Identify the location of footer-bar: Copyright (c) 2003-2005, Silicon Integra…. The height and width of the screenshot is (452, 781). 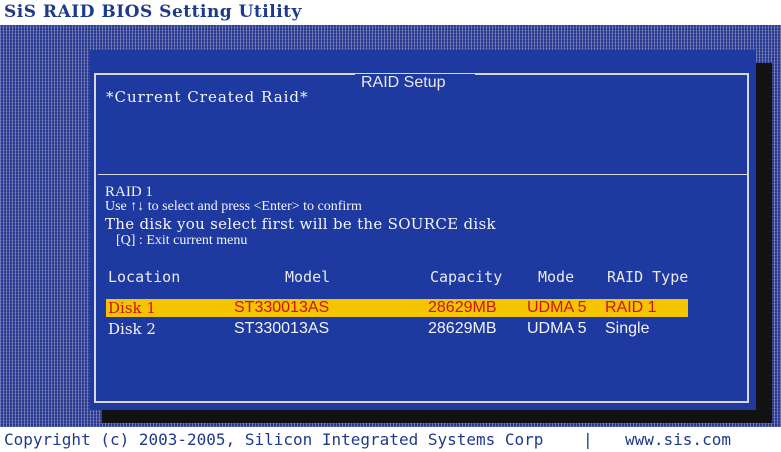
(390, 439).